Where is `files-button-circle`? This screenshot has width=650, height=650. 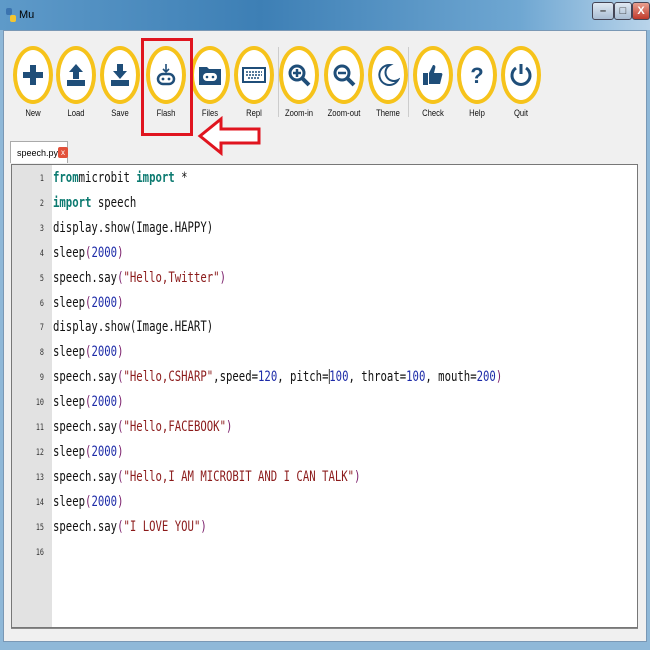
files-button-circle is located at coordinates (210, 75).